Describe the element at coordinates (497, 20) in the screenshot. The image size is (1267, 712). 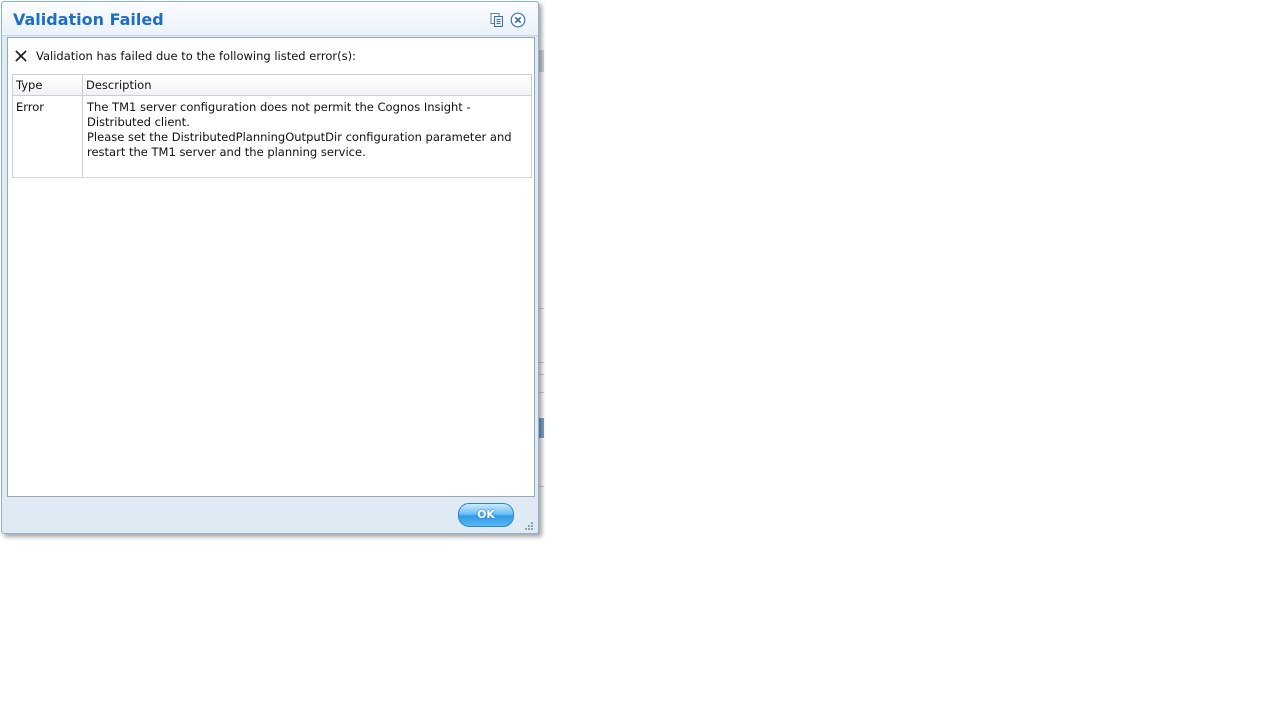
I see `copy-icon` at that location.